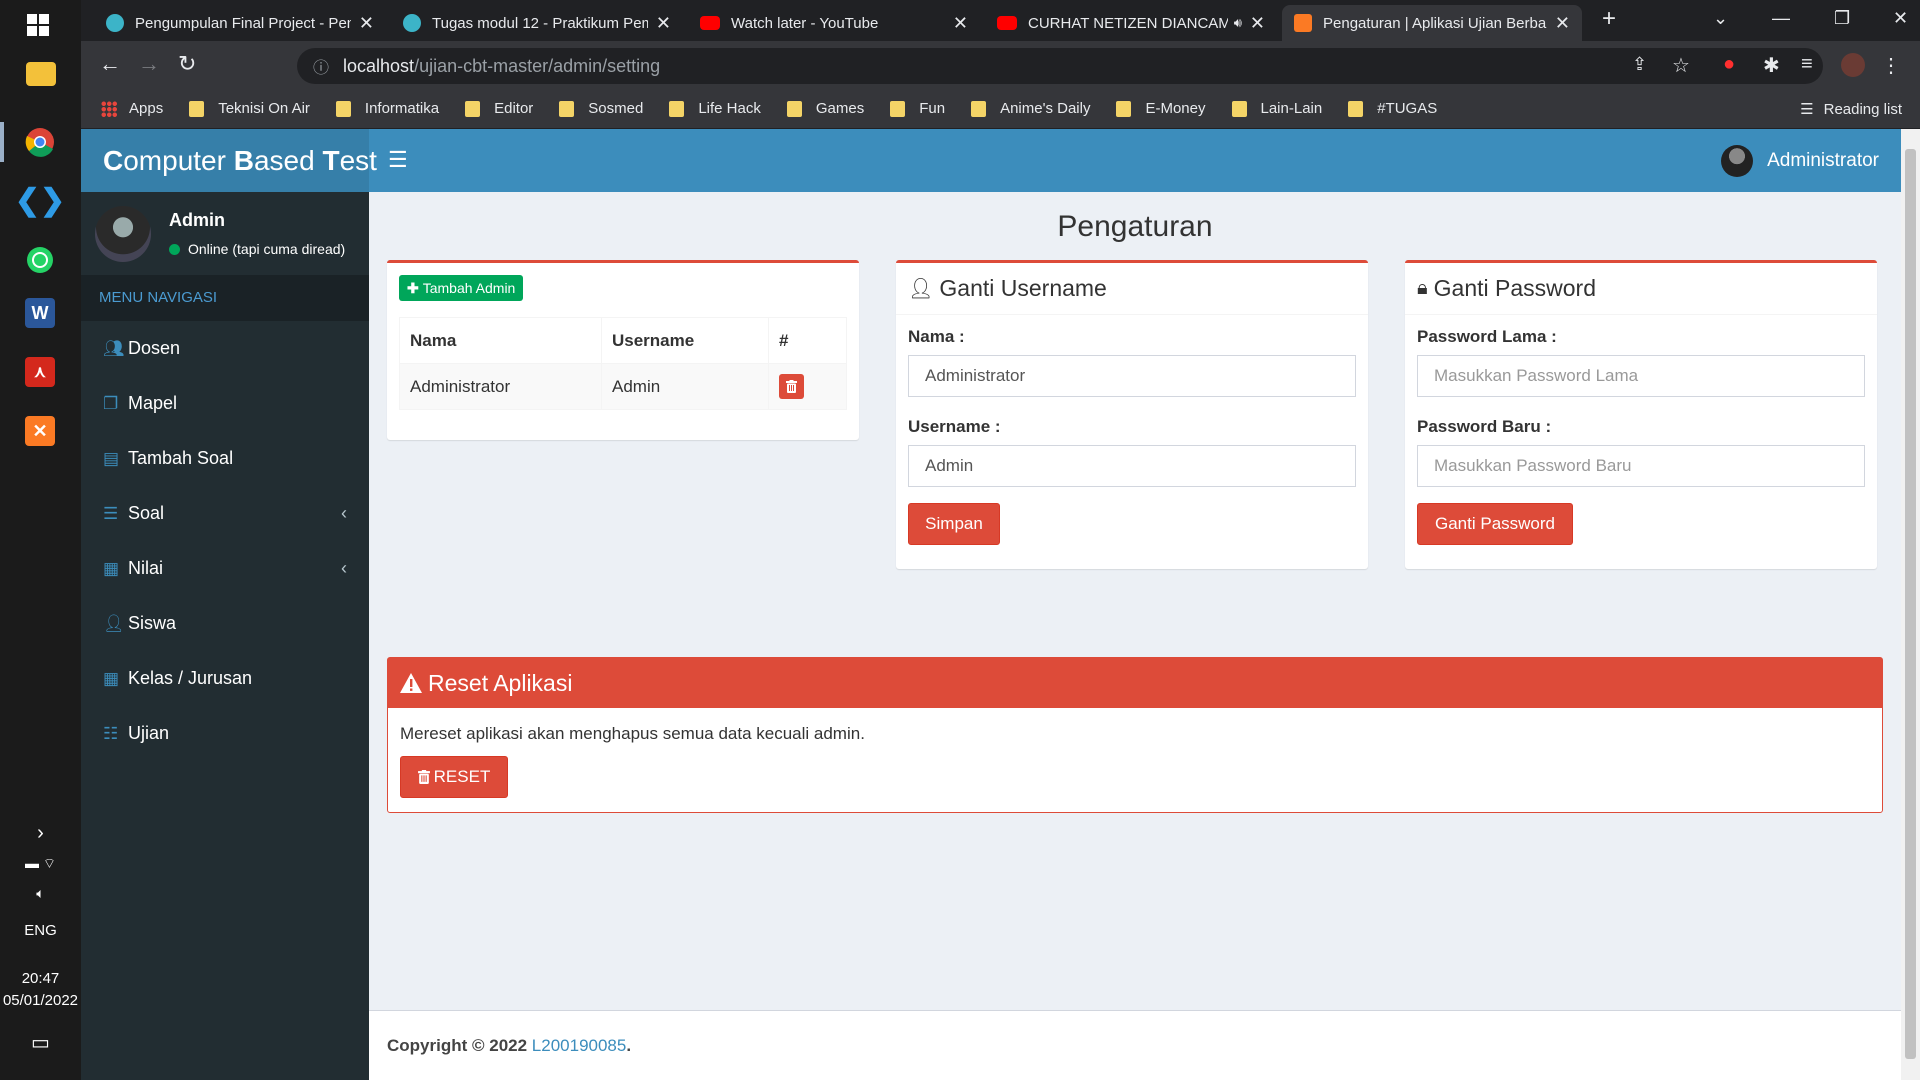 Image resolution: width=1920 pixels, height=1080 pixels. What do you see at coordinates (225, 458) in the screenshot?
I see `sidebar-item-tambah-soal: ▤ Tambah Soal` at bounding box center [225, 458].